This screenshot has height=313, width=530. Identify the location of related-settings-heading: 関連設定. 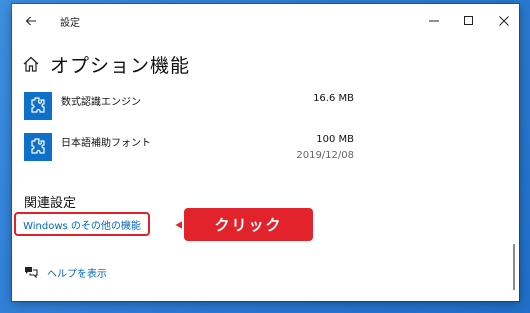
(50, 203).